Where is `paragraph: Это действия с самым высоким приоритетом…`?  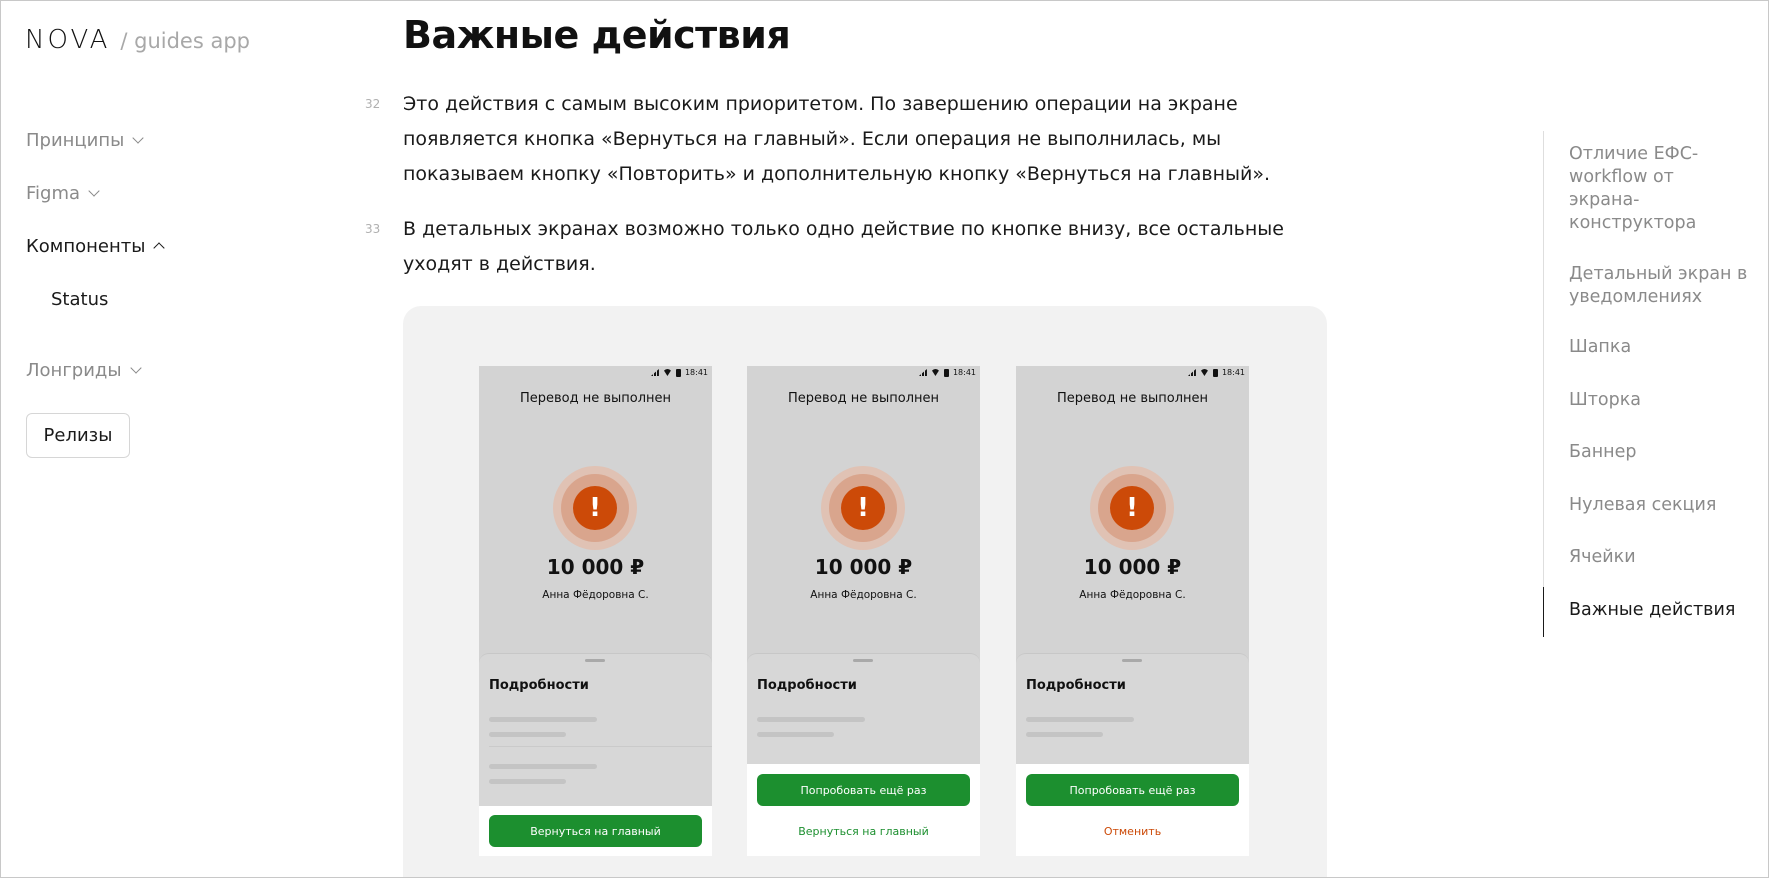
paragraph: Это действия с самым высоким приоритетом… is located at coordinates (837, 139).